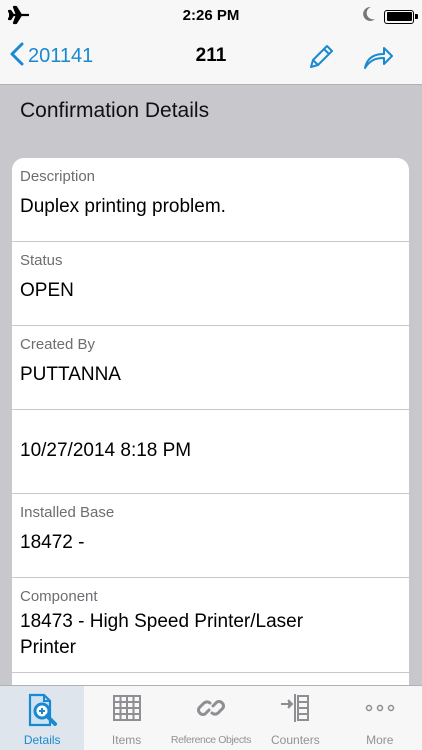  What do you see at coordinates (123, 206) in the screenshot?
I see `description-value: Duplex printing problem.` at bounding box center [123, 206].